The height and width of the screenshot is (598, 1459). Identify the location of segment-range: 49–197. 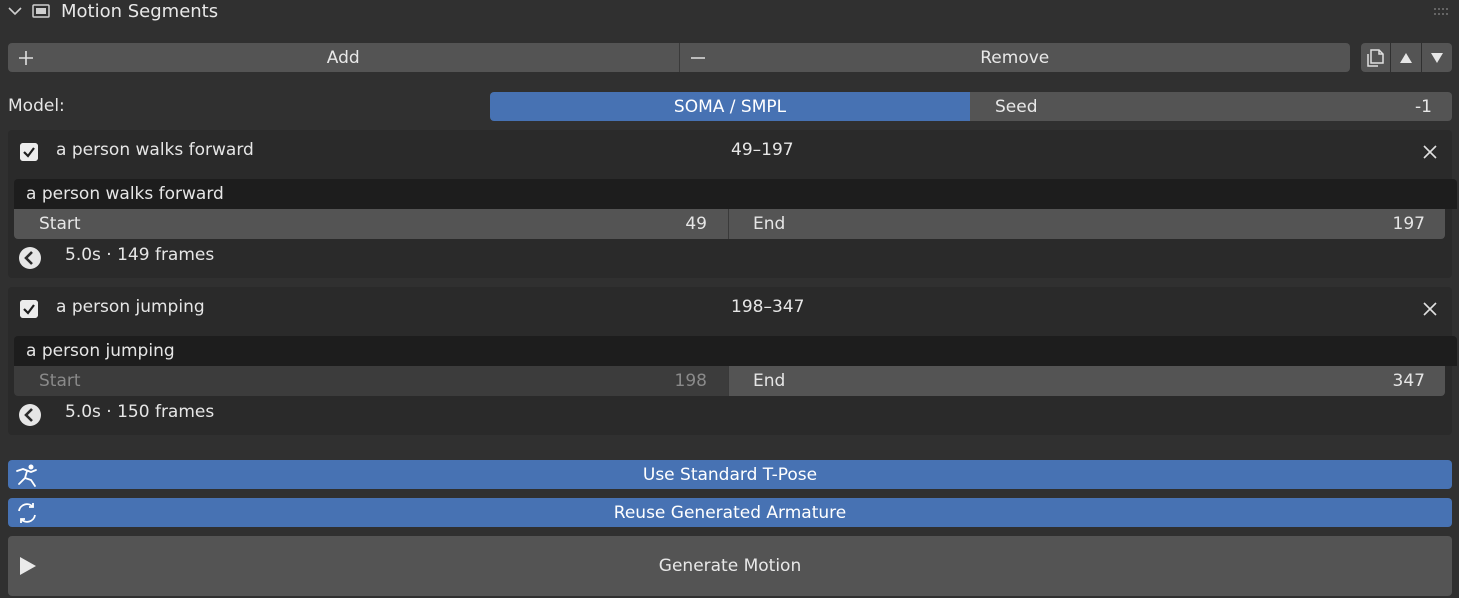
(762, 150).